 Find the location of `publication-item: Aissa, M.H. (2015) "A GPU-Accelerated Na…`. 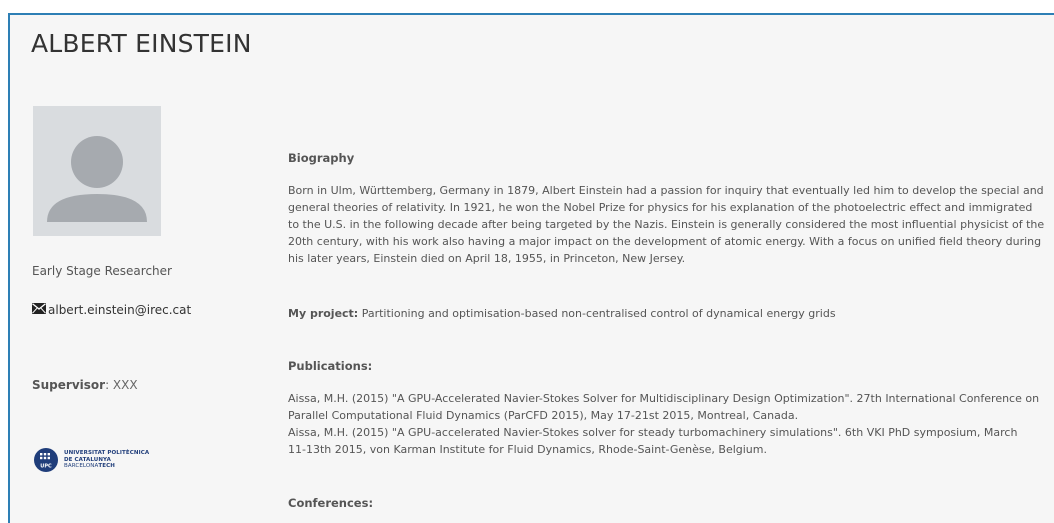

publication-item: Aissa, M.H. (2015) "A GPU-Accelerated Na… is located at coordinates (664, 398).